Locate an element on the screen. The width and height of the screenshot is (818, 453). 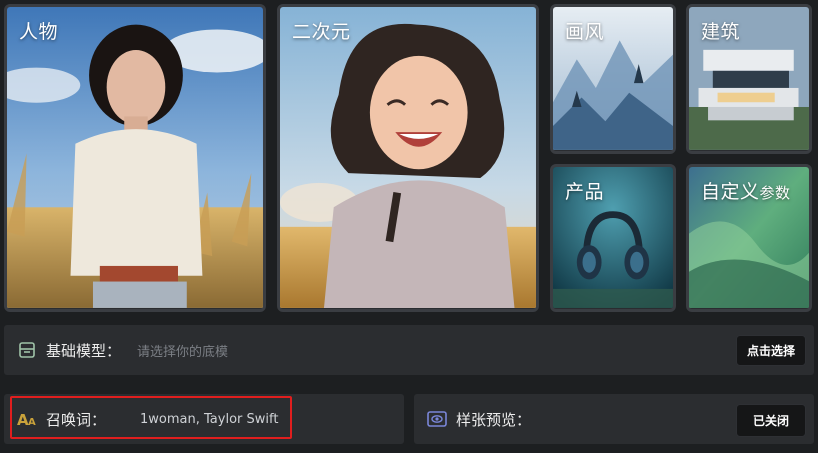
category-label: 画风 is located at coordinates (585, 32).